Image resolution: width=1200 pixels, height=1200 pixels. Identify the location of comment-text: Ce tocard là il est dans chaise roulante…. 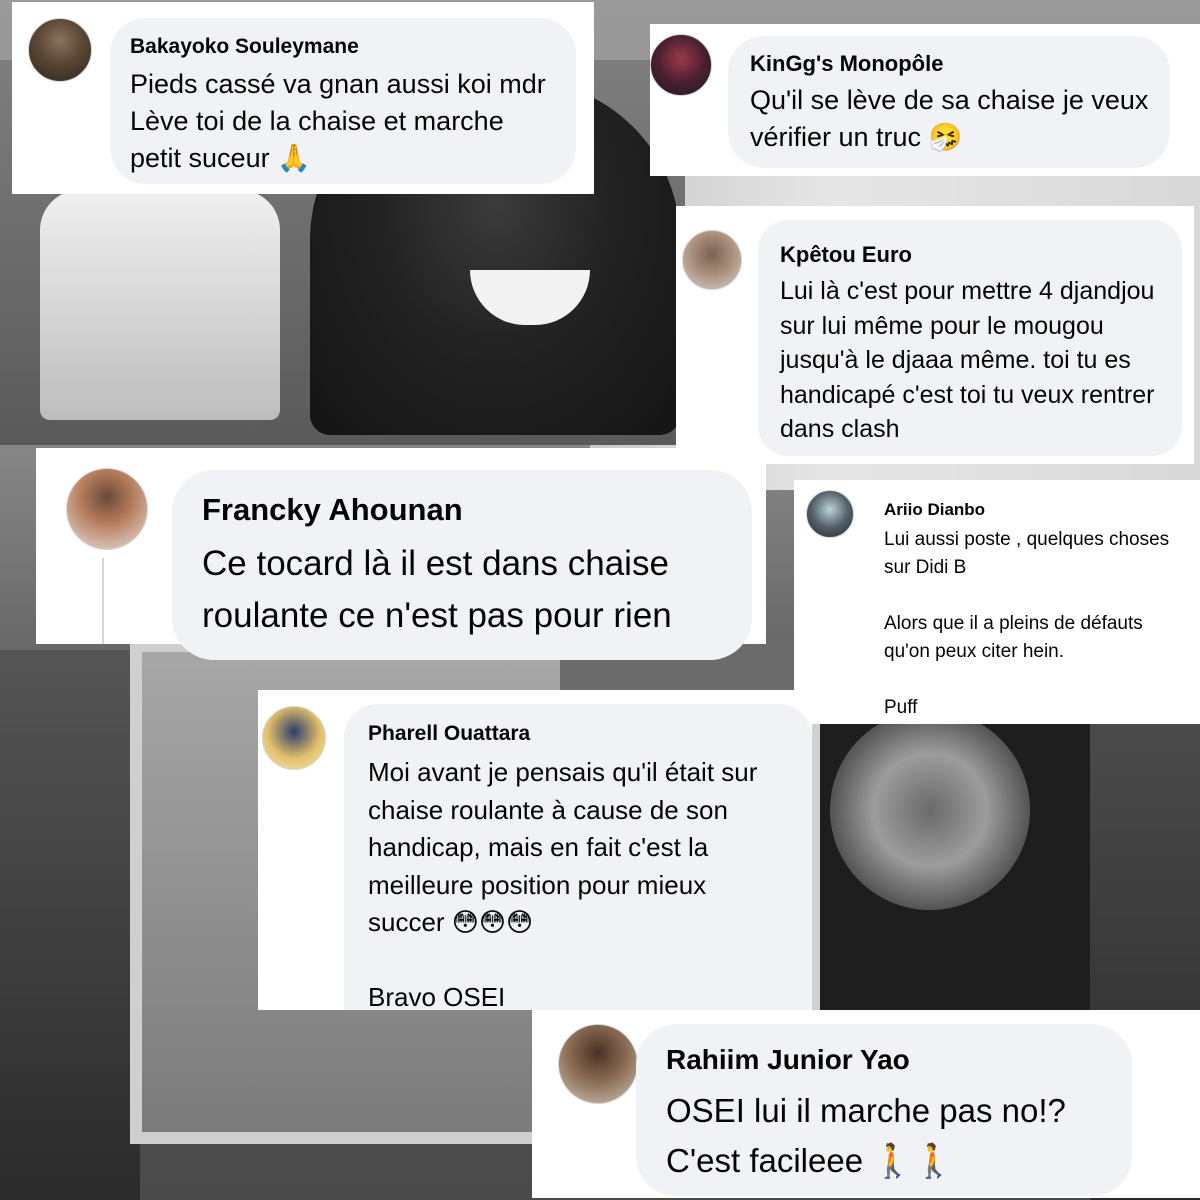
(437, 589).